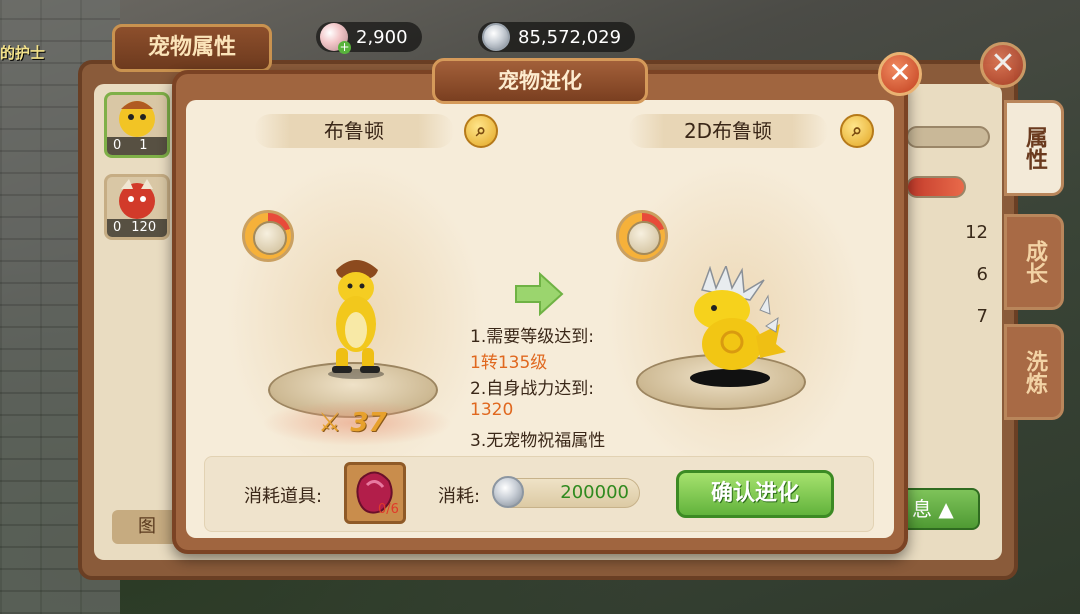 This screenshot has height=614, width=1080. I want to click on pet-level: 120, so click(144, 227).